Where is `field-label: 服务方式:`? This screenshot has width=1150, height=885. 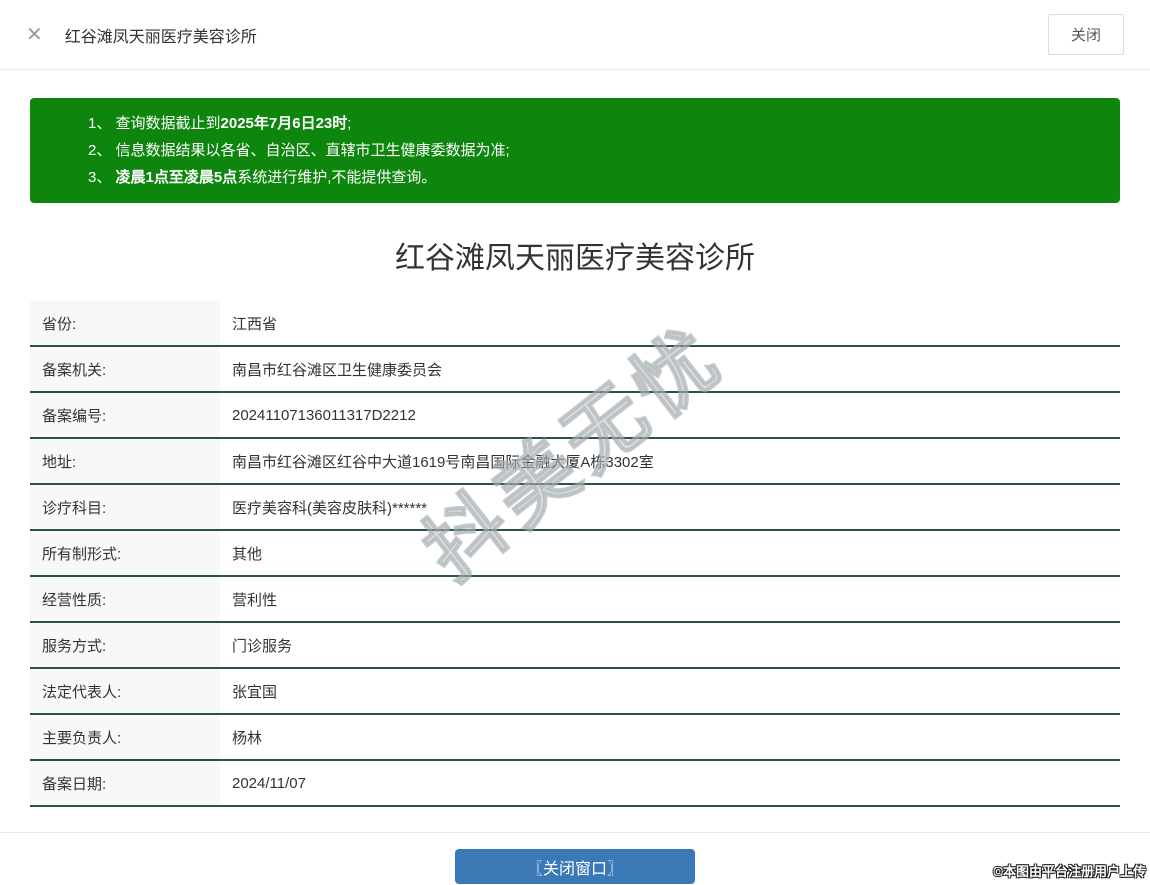 field-label: 服务方式: is located at coordinates (125, 645).